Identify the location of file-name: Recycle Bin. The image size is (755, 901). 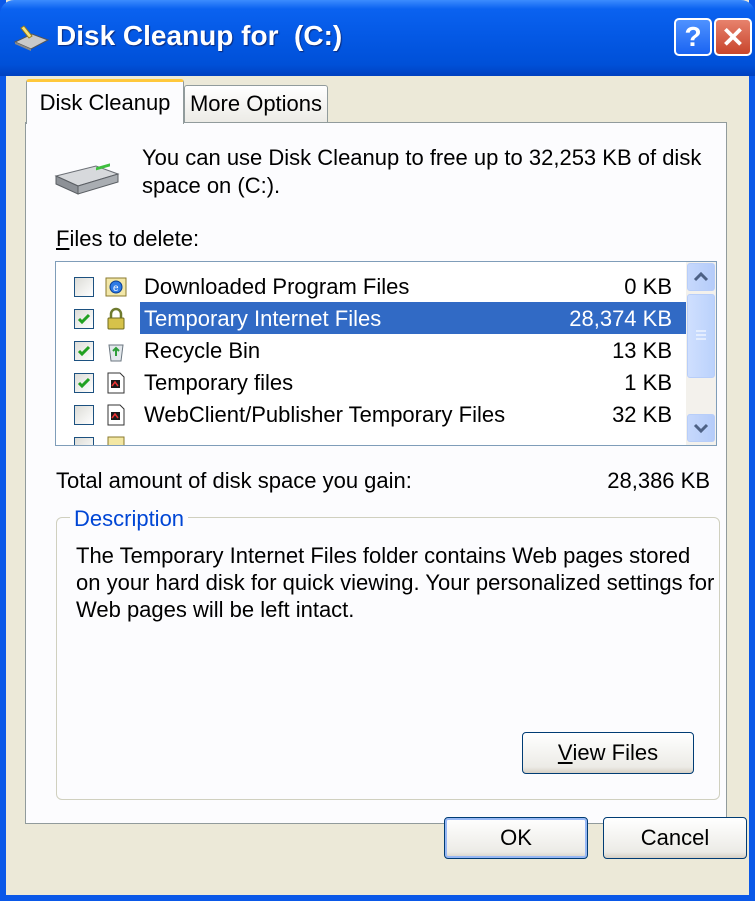
(202, 350).